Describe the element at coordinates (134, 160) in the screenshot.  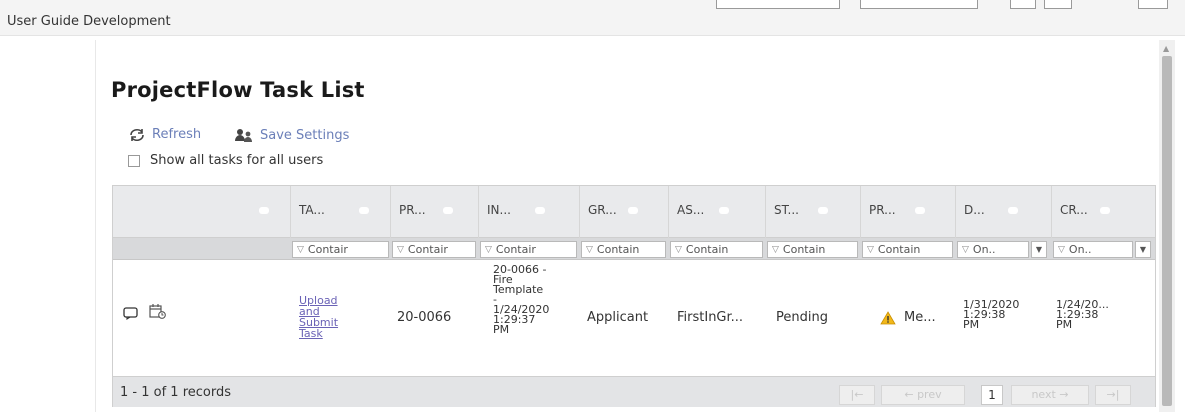
I see `show-all-tasks-checkbox` at that location.